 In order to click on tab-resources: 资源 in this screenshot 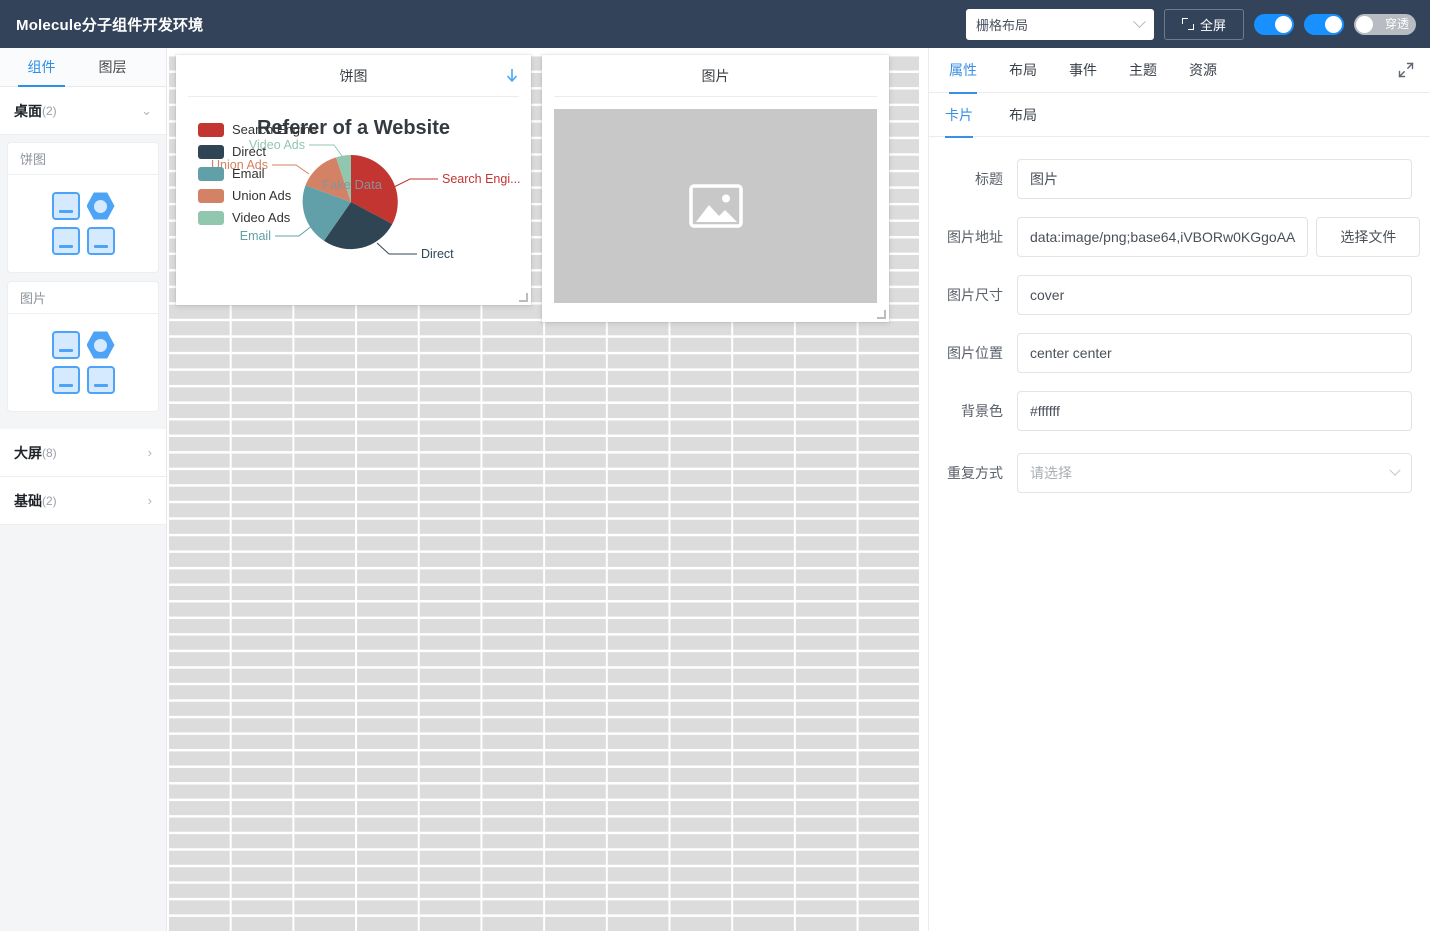, I will do `click(1203, 70)`.